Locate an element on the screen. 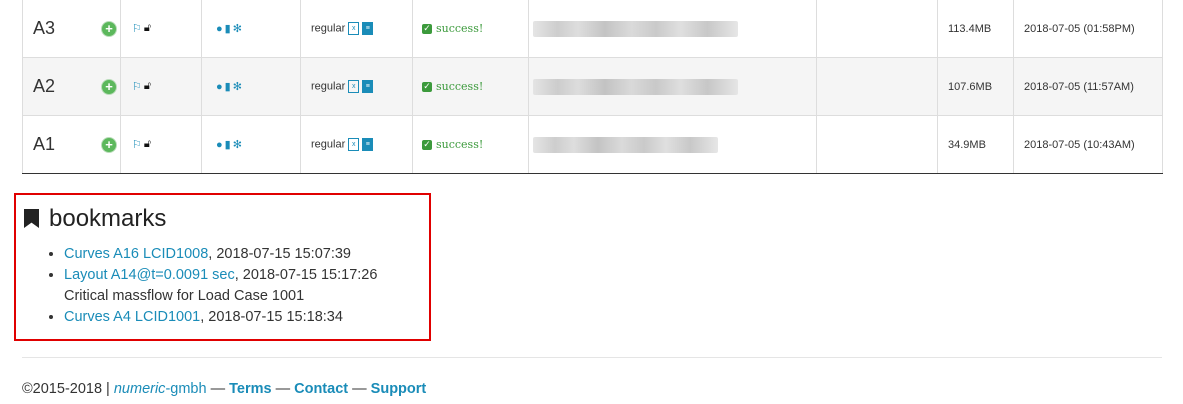  bookmarks-heading: bookmarks is located at coordinates (95, 219).